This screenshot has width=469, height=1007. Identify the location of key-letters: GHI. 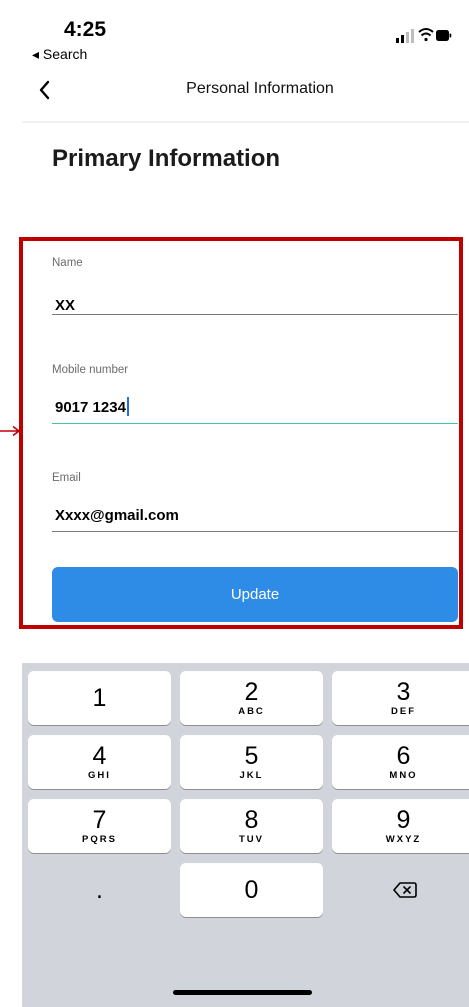
(99, 775).